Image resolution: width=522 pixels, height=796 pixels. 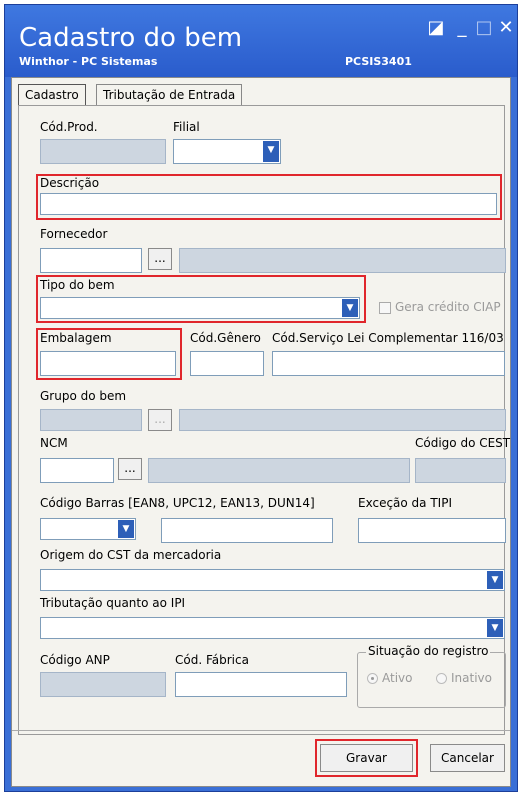 What do you see at coordinates (428, 651) in the screenshot?
I see `situacao-label: Situação do registro` at bounding box center [428, 651].